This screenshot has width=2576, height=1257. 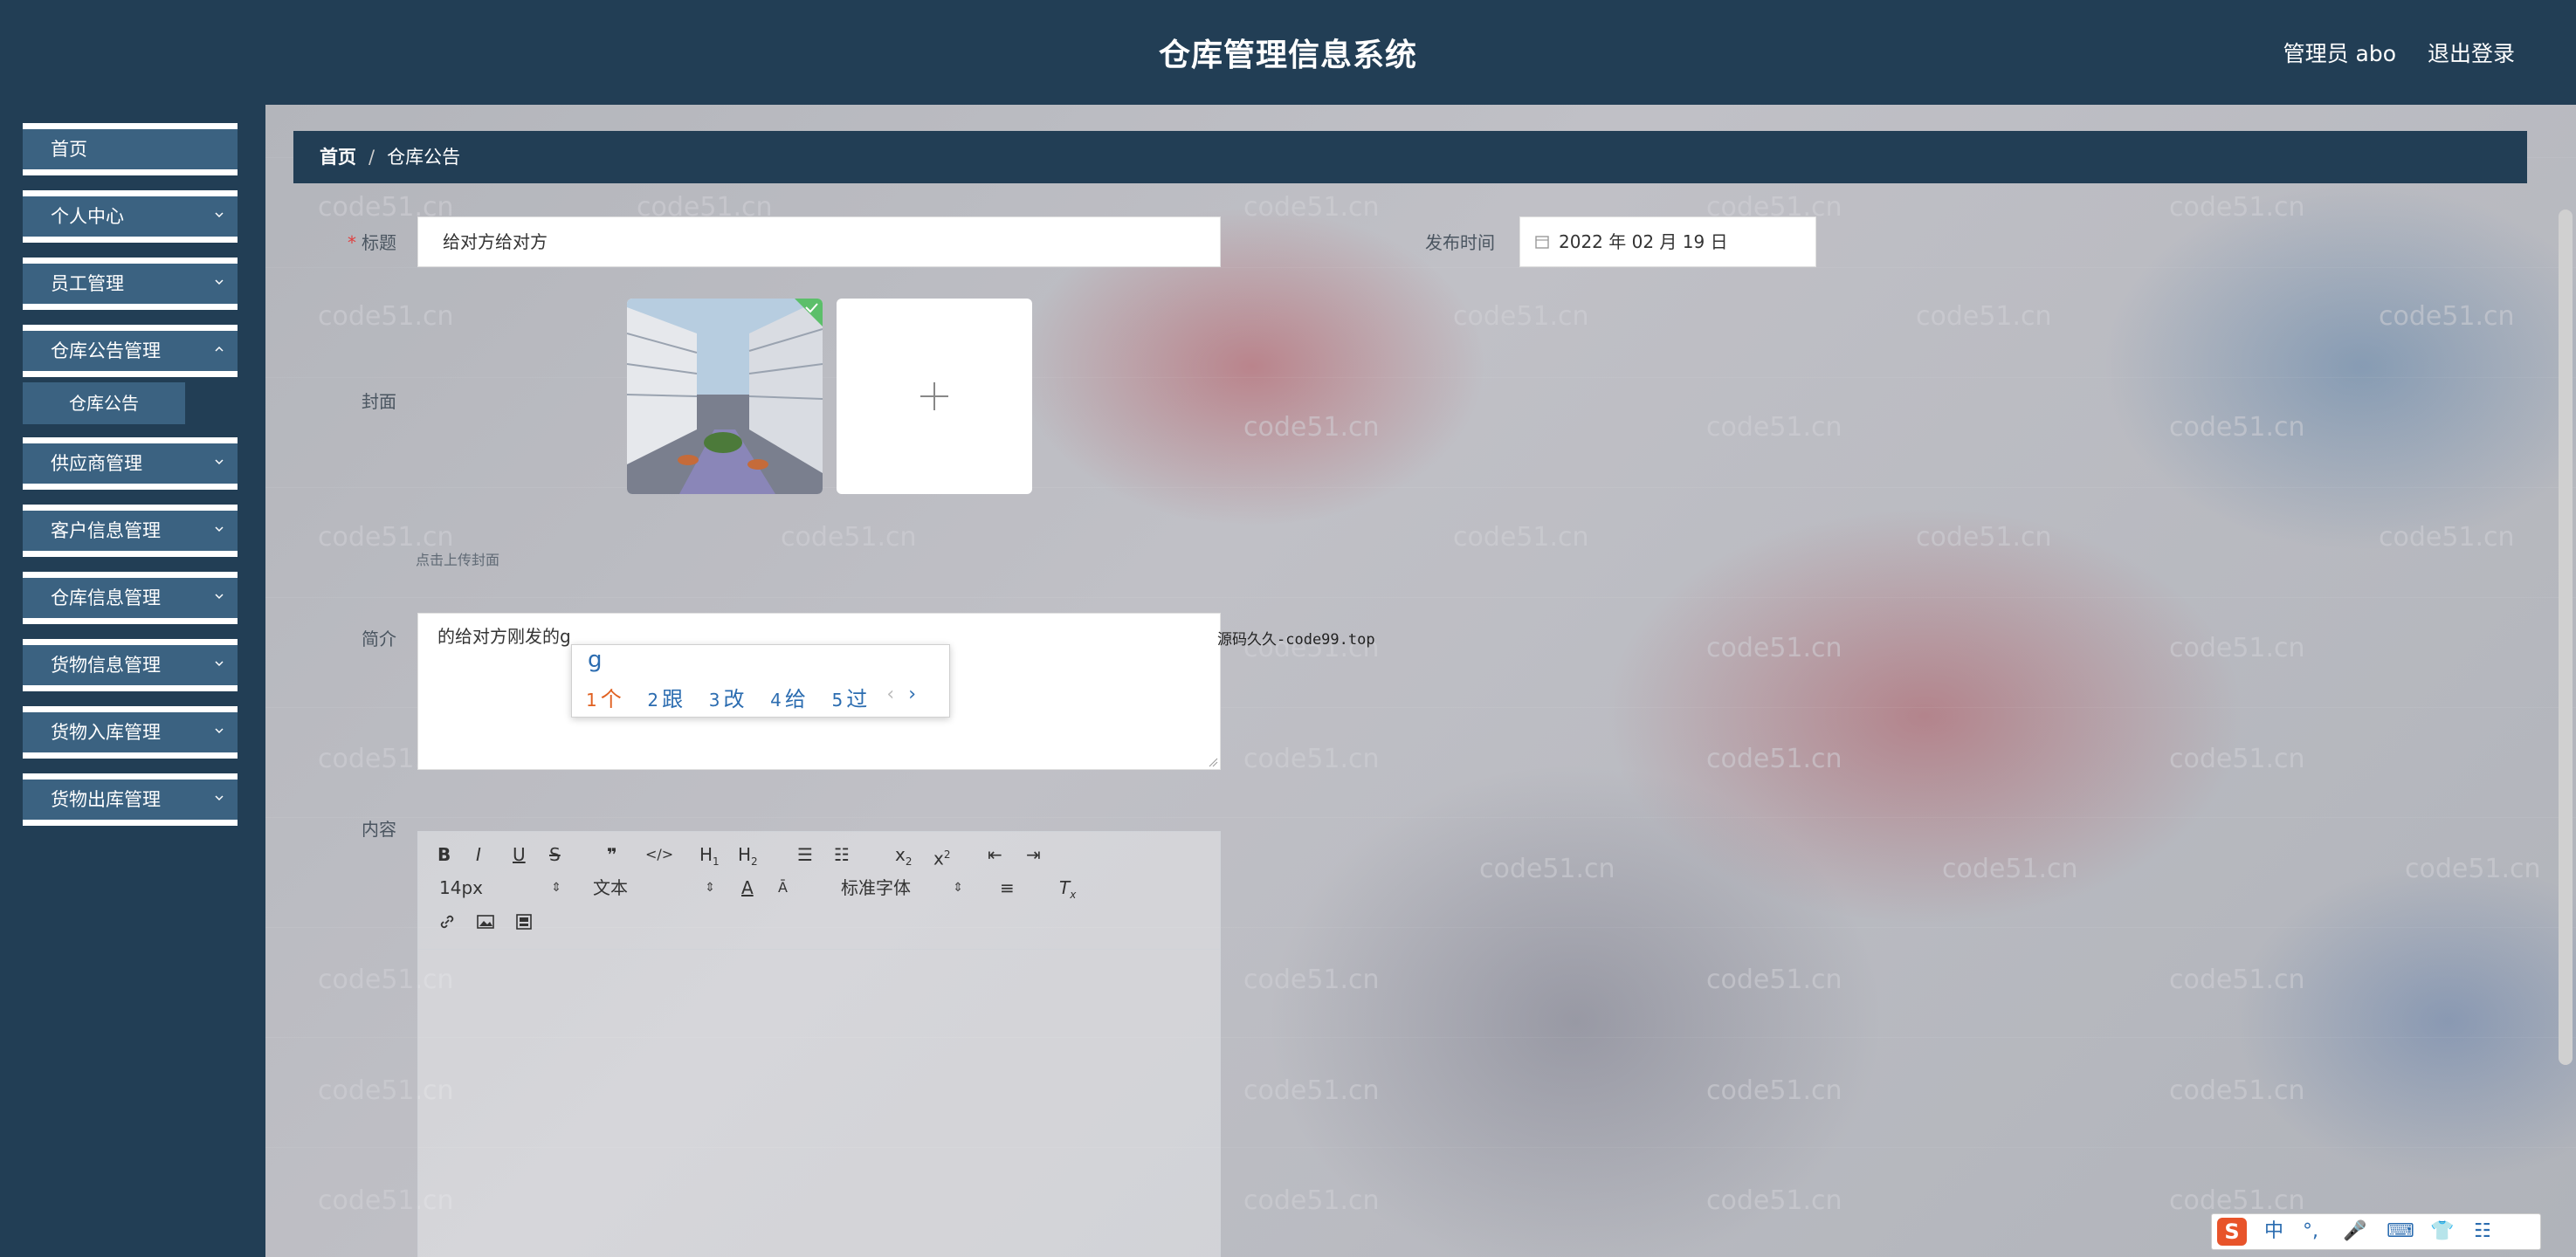 What do you see at coordinates (2354, 1232) in the screenshot?
I see `microphone-icon: 🎤` at bounding box center [2354, 1232].